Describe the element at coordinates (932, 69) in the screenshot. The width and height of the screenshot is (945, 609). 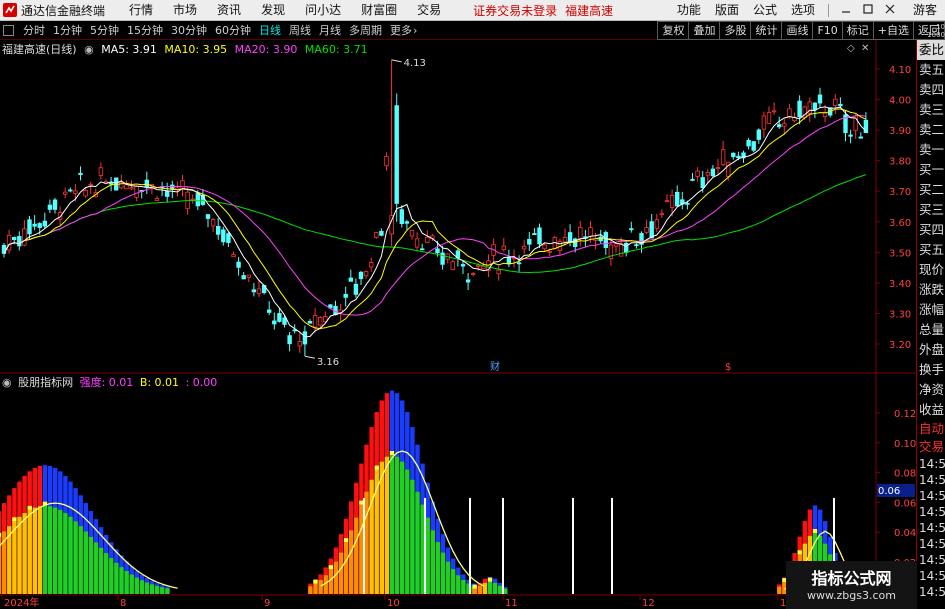
I see `quote-row-1: 卖五` at that location.